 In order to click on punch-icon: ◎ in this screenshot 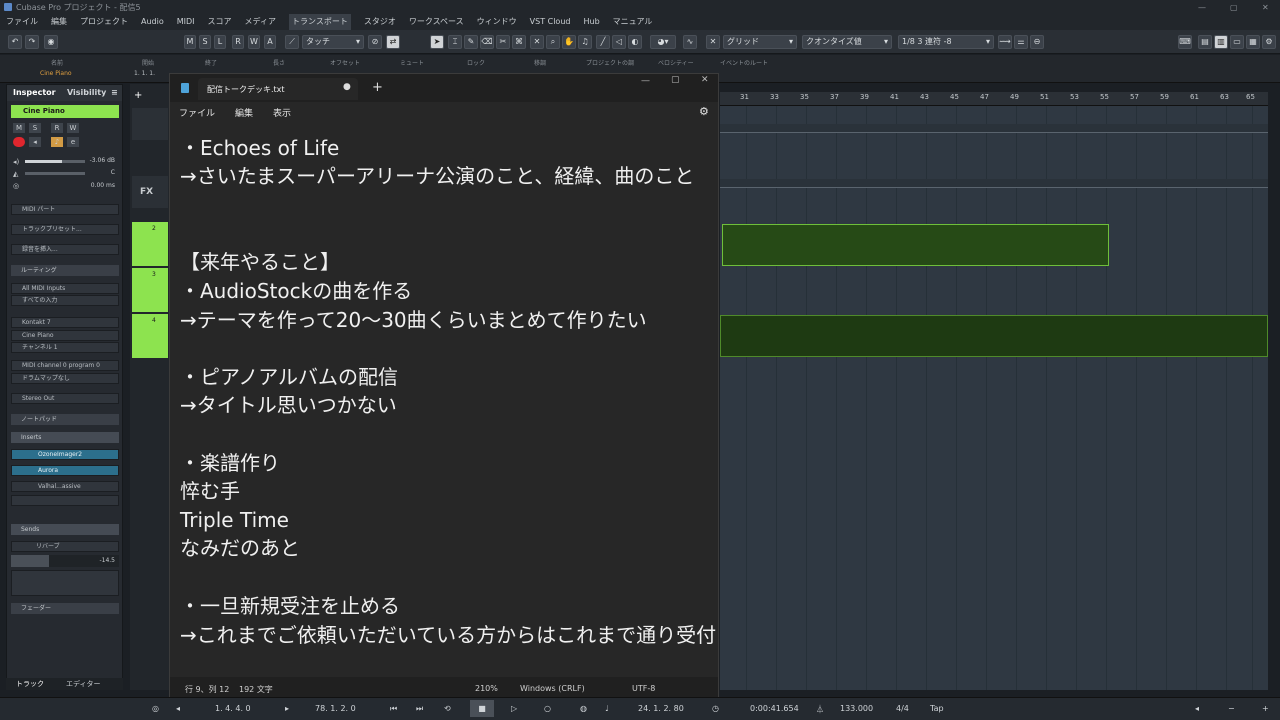, I will do `click(155, 708)`.